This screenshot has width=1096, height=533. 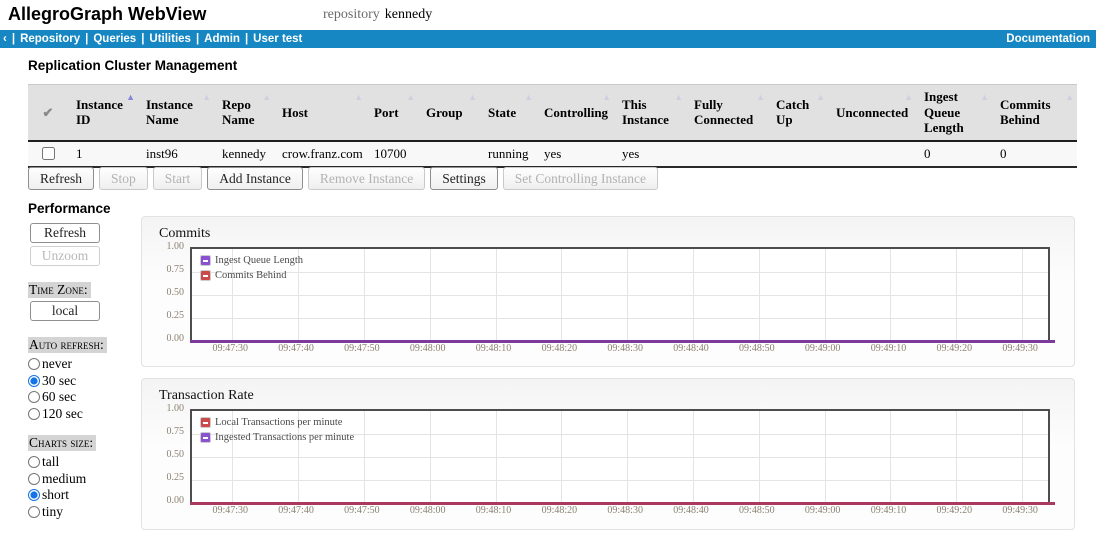 What do you see at coordinates (65, 256) in the screenshot?
I see `unzoom-button: Unzoom` at bounding box center [65, 256].